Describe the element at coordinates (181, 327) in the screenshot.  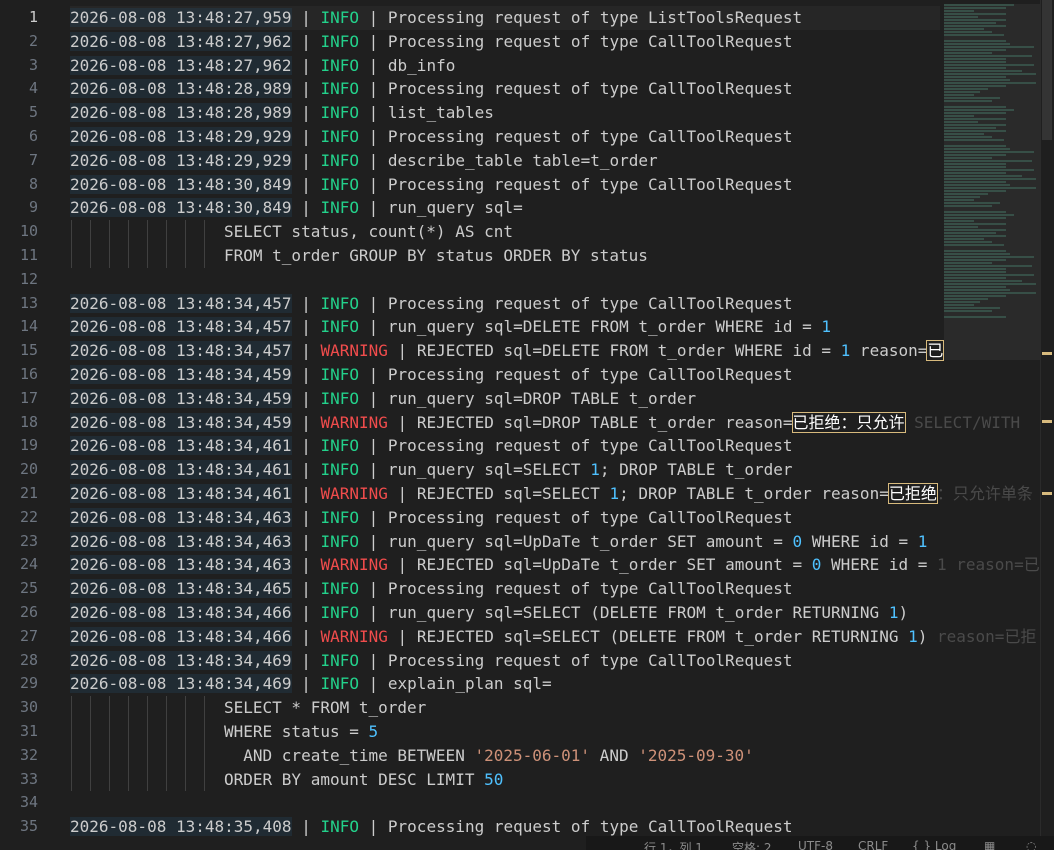
I see `log-timestamp: 2026-08-08 13:48:34,457` at that location.